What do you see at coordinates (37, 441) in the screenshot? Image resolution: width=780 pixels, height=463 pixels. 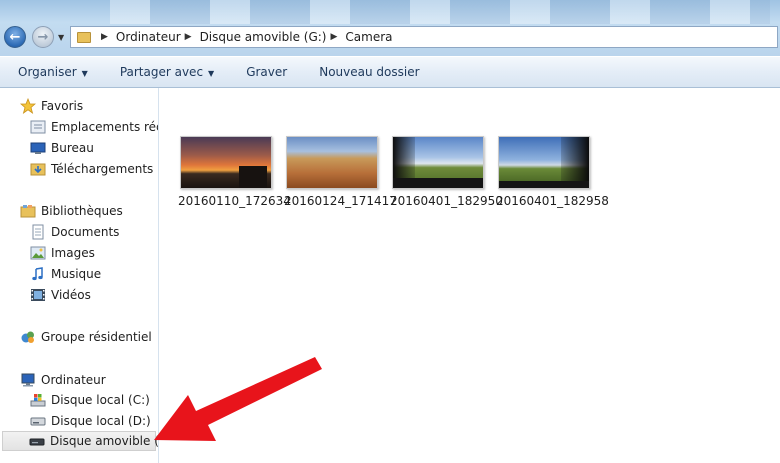 I see `removable-drive-icon` at bounding box center [37, 441].